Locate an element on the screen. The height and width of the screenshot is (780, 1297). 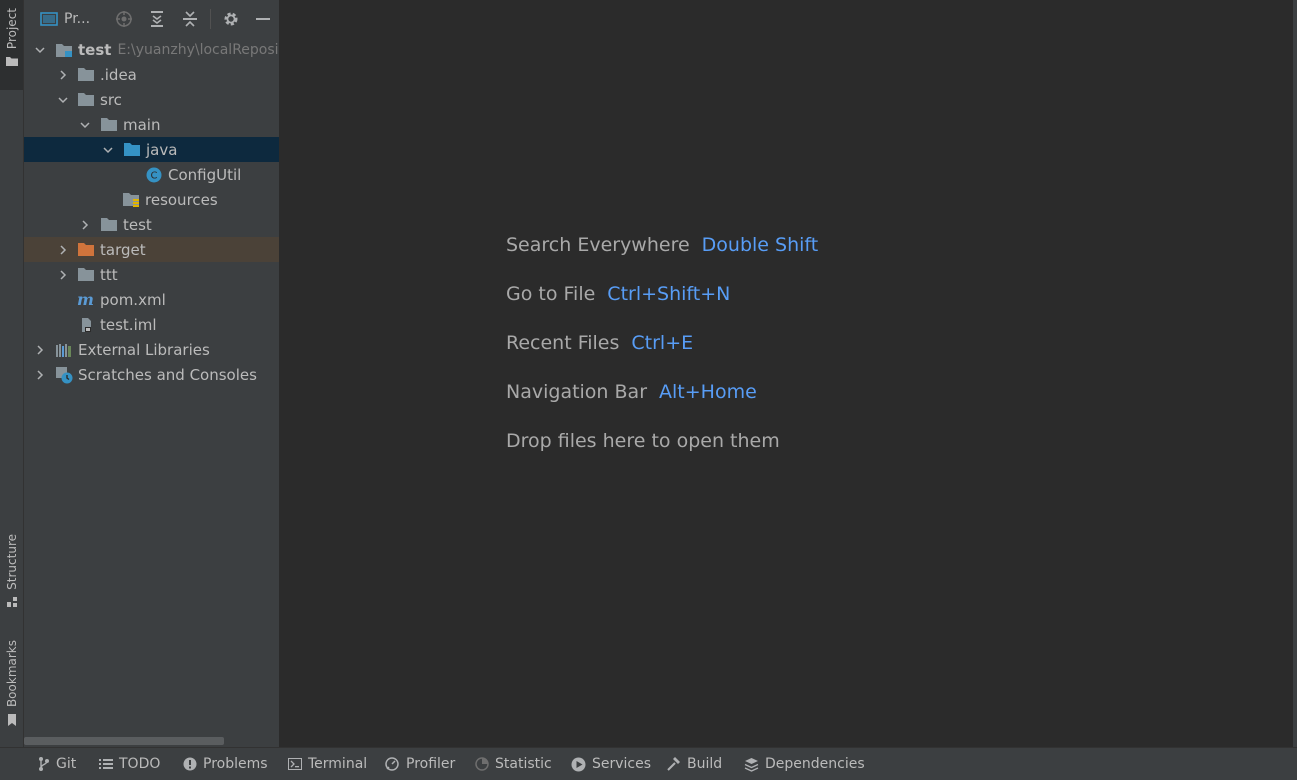
play-circle-icon is located at coordinates (578, 764).